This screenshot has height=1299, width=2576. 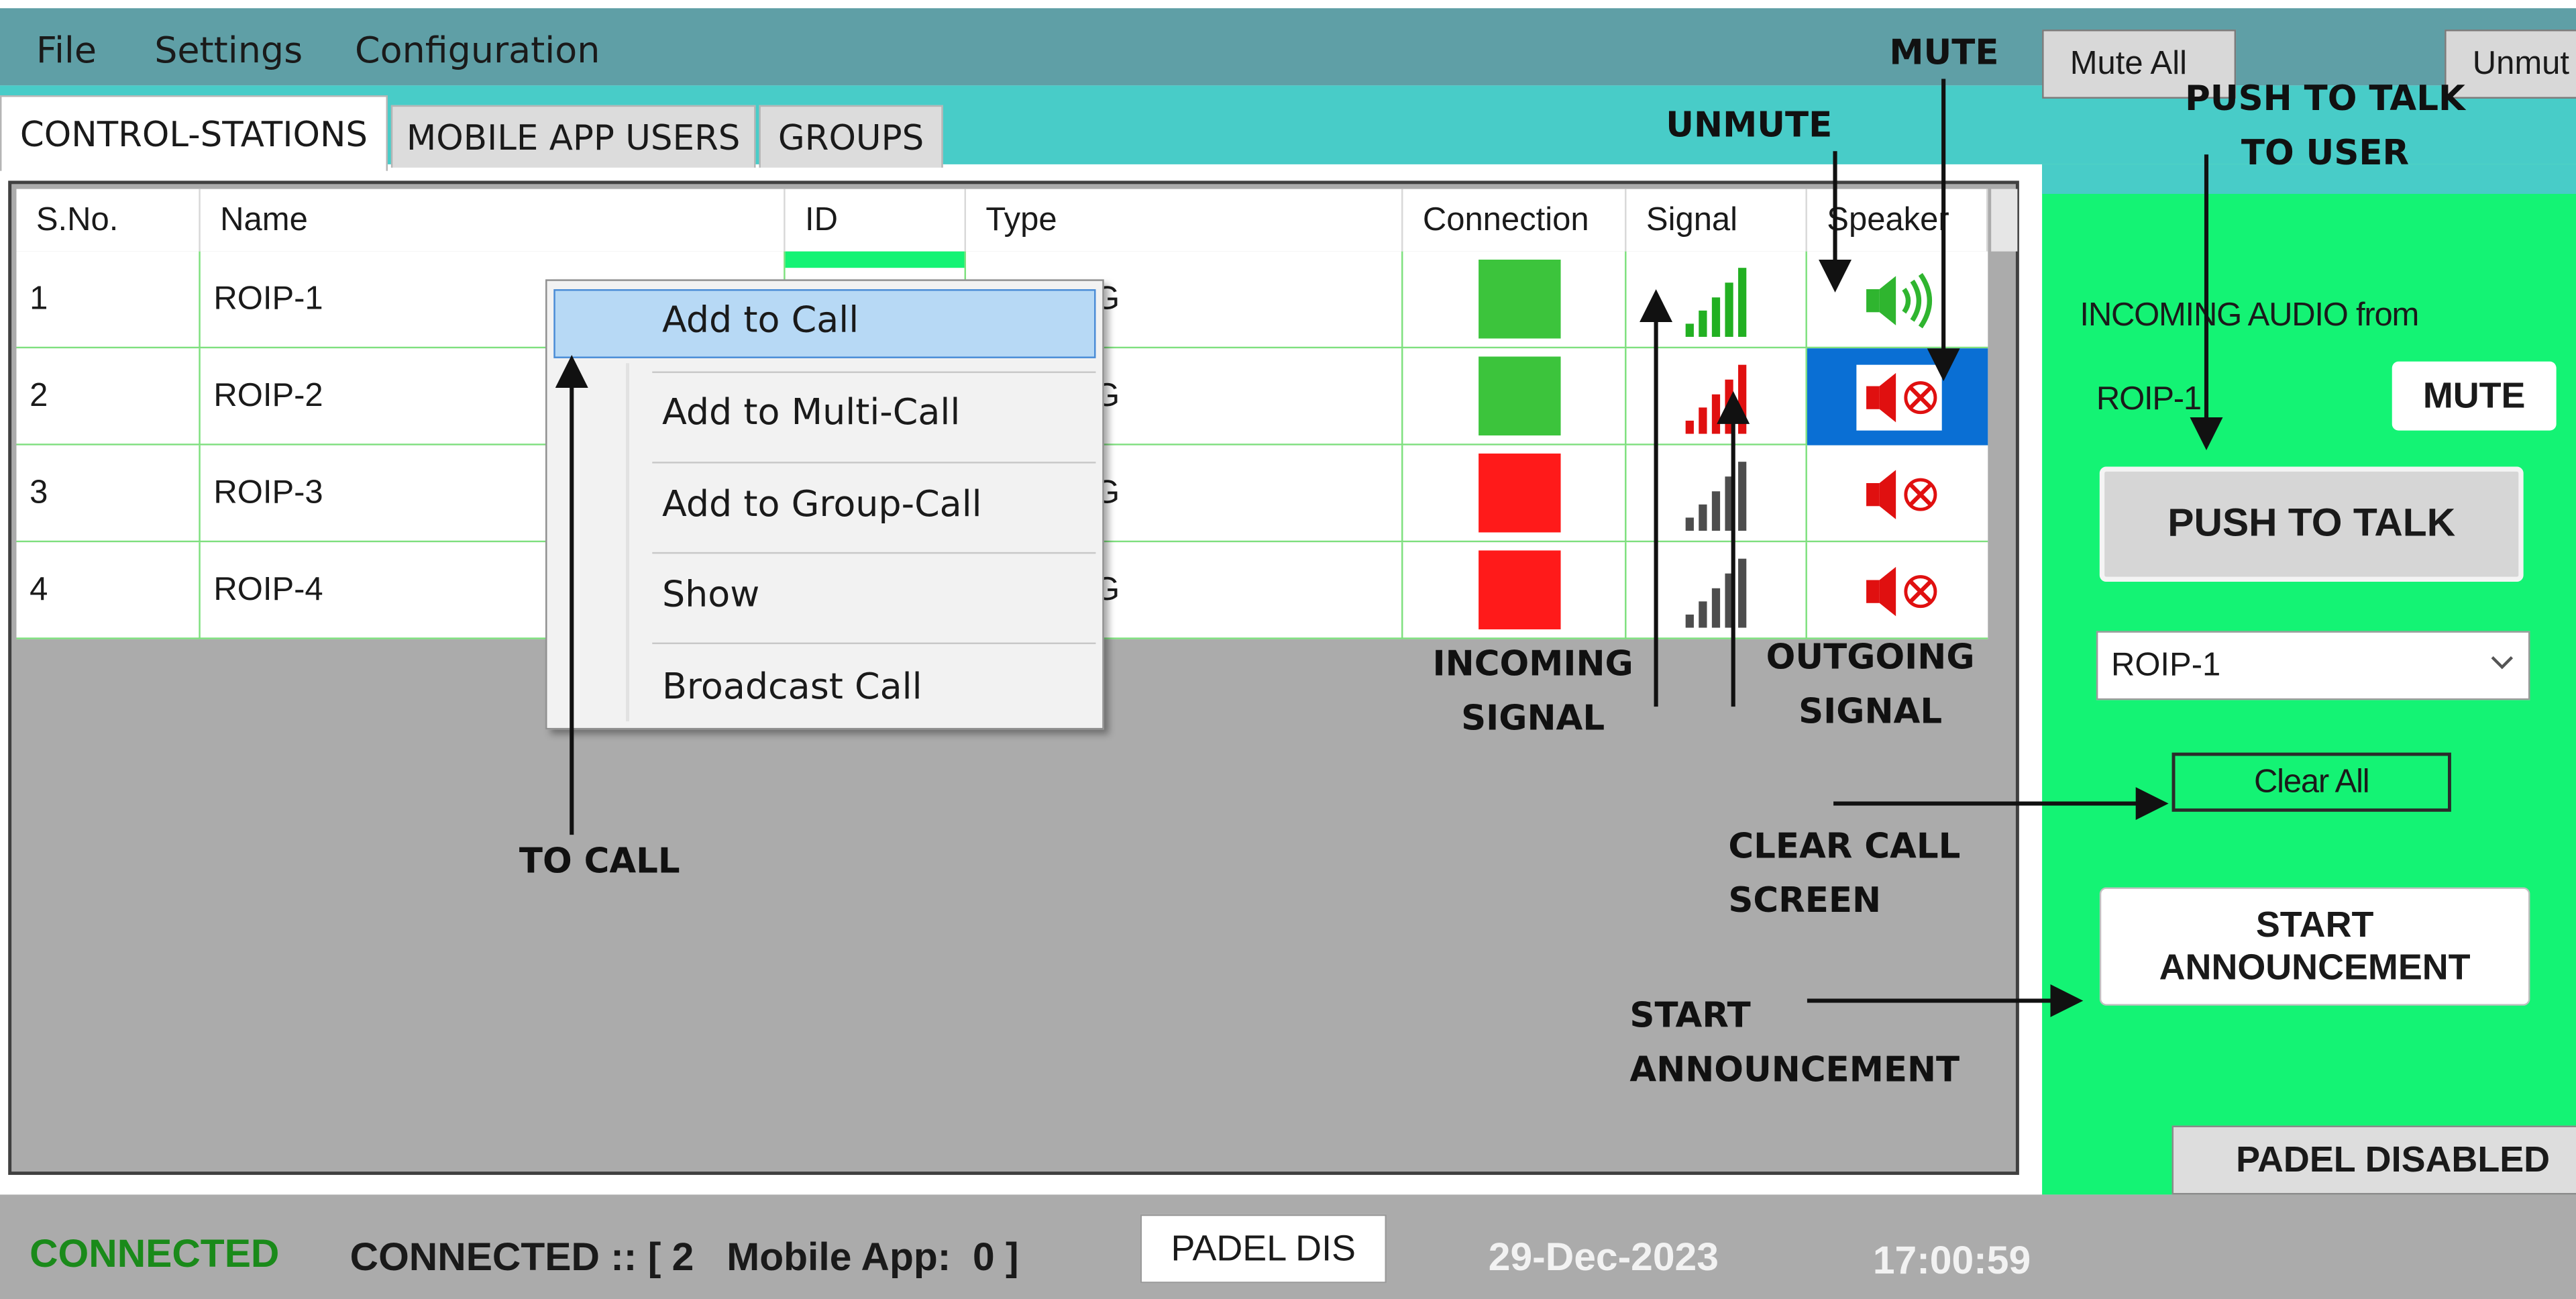 What do you see at coordinates (710, 595) in the screenshot?
I see `menu-item-show: Show` at bounding box center [710, 595].